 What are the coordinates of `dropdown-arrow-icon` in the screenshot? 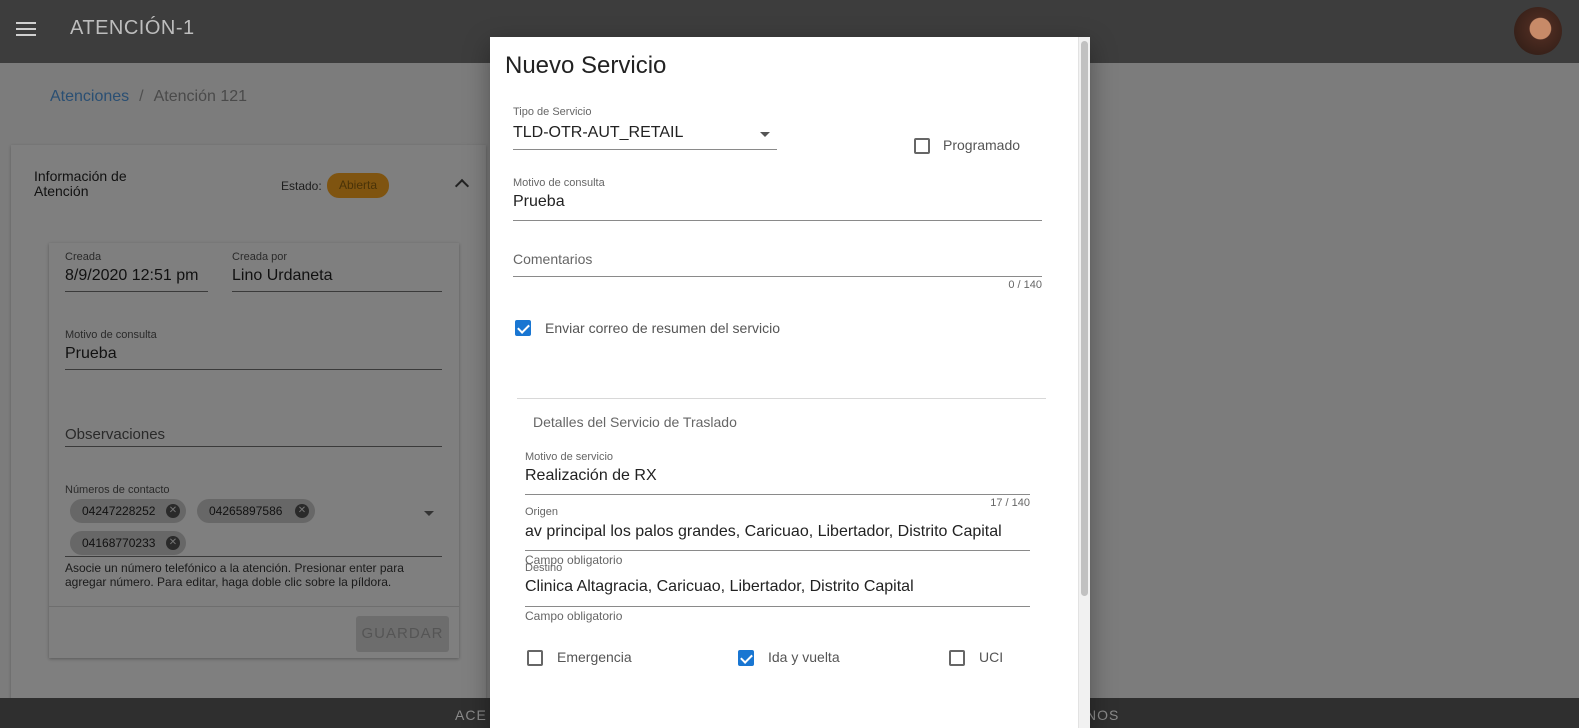 It's located at (429, 513).